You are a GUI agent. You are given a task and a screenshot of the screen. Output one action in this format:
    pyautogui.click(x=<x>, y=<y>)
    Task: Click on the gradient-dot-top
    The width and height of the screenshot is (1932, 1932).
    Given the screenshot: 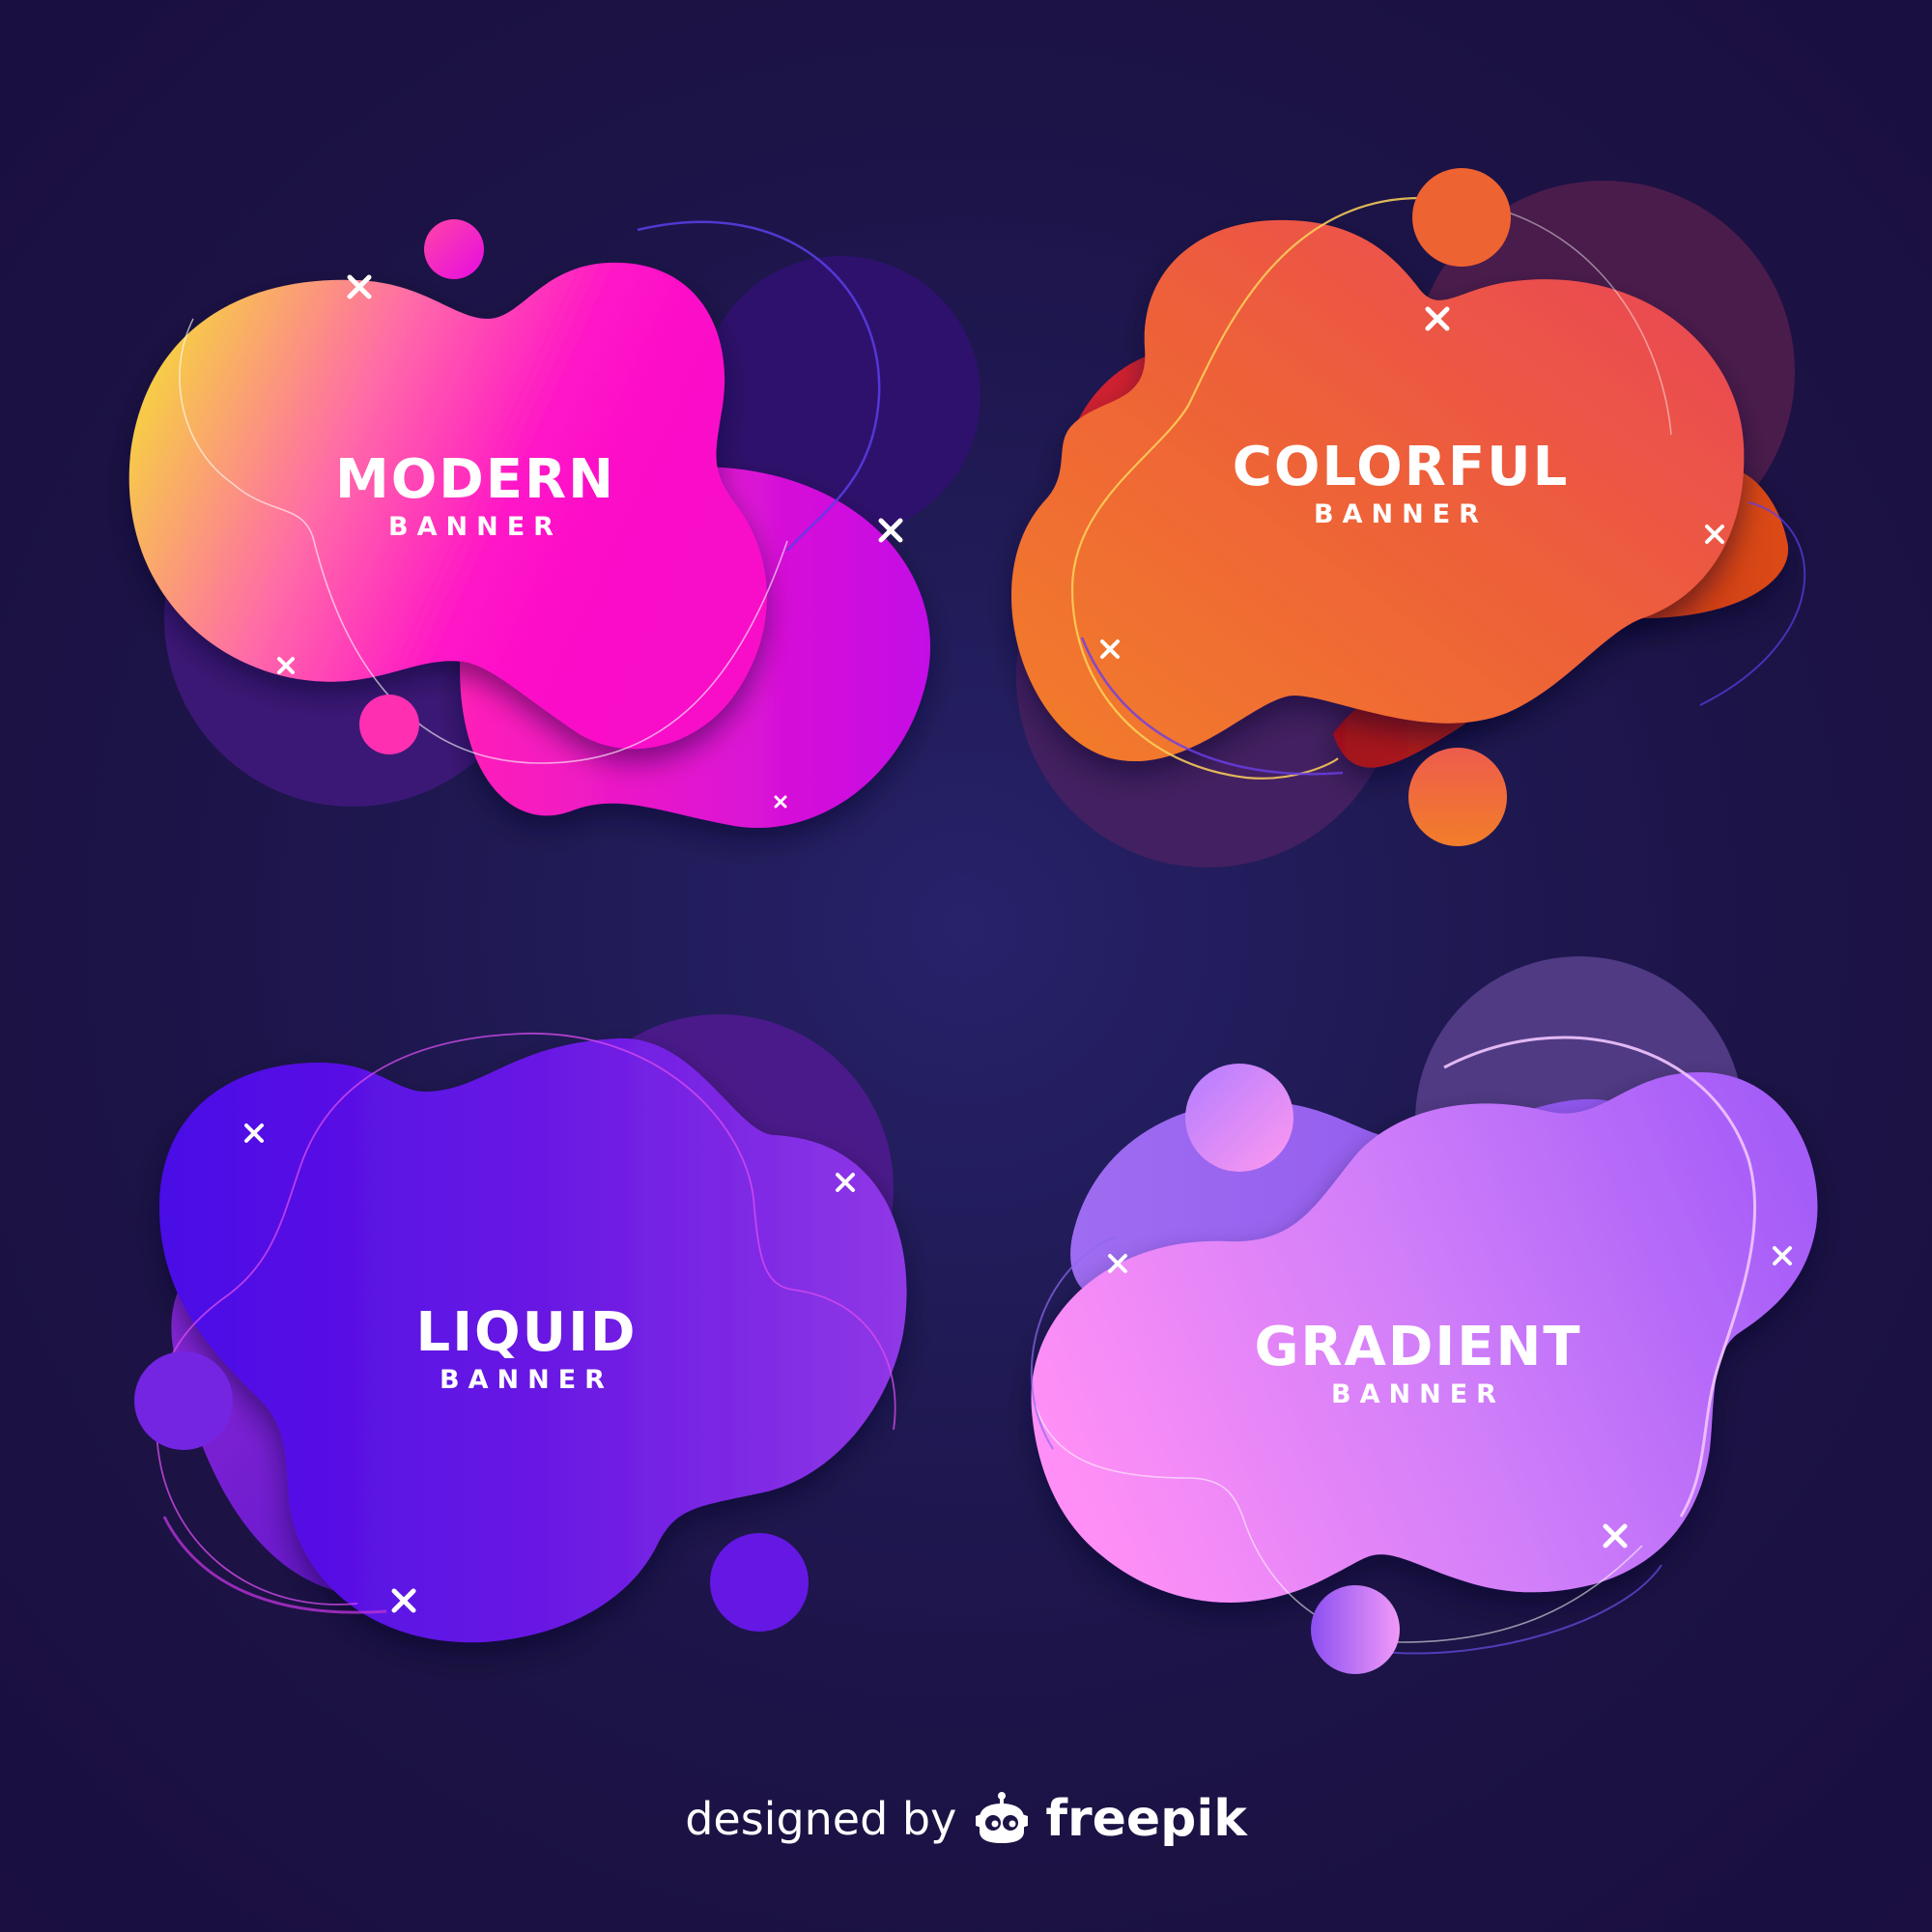 What is the action you would take?
    pyautogui.click(x=1239, y=1118)
    